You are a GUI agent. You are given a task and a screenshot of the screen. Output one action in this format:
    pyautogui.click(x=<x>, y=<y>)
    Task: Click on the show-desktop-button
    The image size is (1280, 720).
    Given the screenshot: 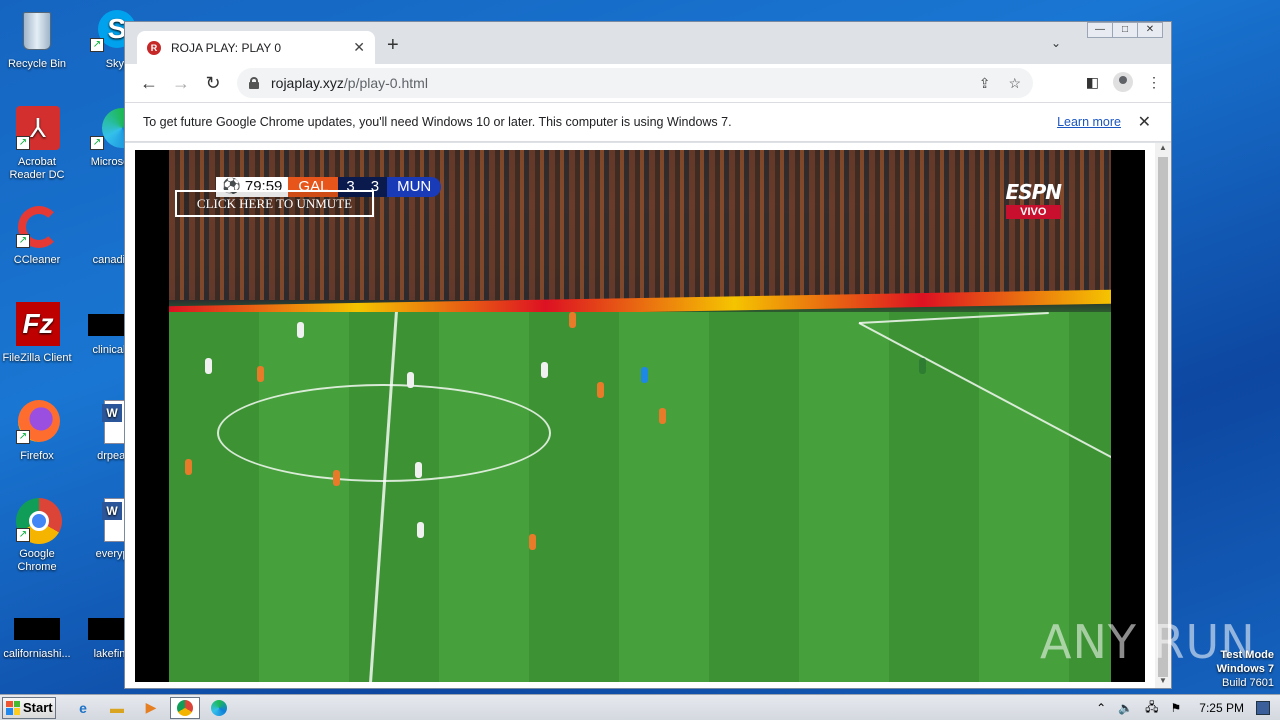 What is the action you would take?
    pyautogui.click(x=1263, y=708)
    